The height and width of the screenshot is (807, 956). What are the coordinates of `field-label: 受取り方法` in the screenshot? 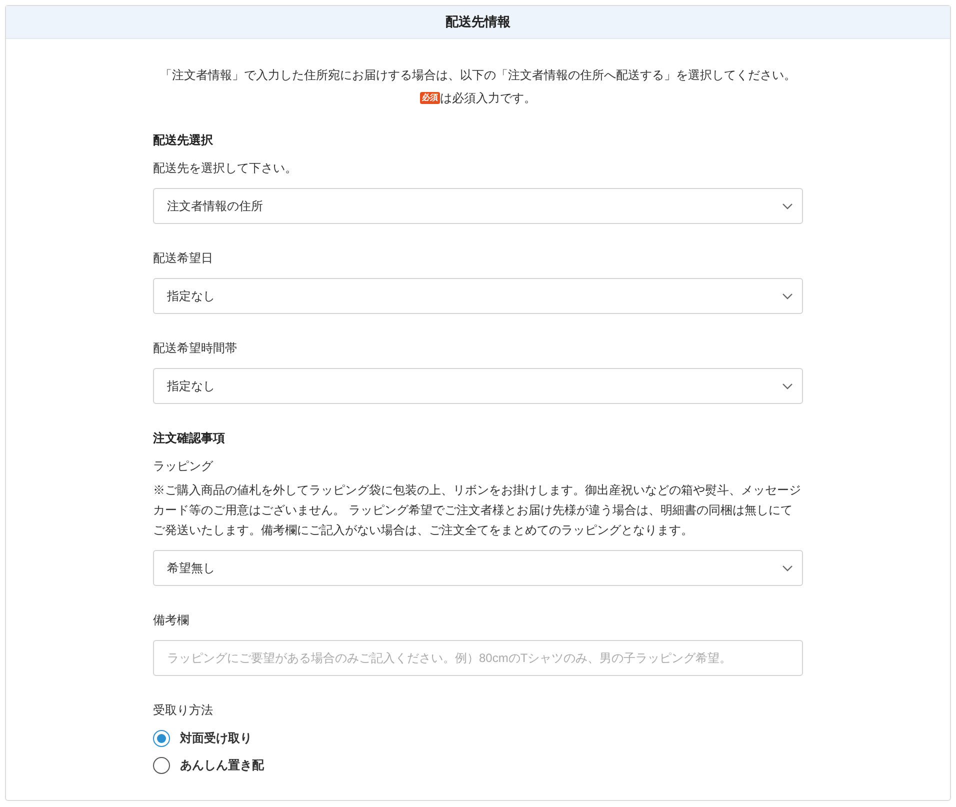 It's located at (183, 710).